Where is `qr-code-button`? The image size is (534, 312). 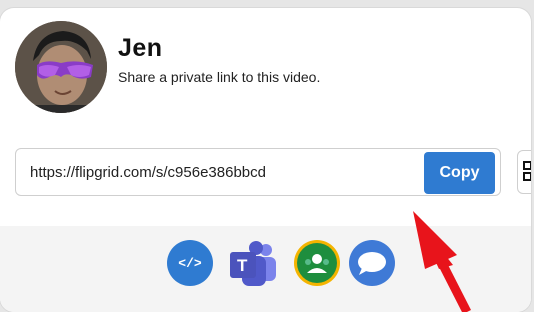 qr-code-button is located at coordinates (524, 172).